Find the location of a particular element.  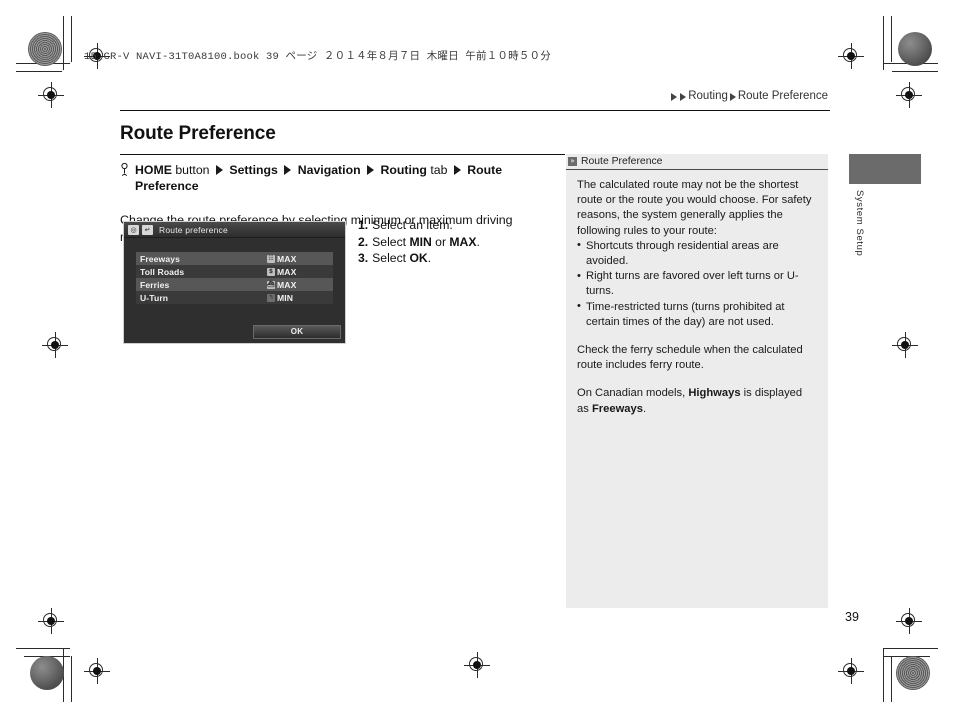

nav-row-value: ☷ MAX is located at coordinates (298, 259).